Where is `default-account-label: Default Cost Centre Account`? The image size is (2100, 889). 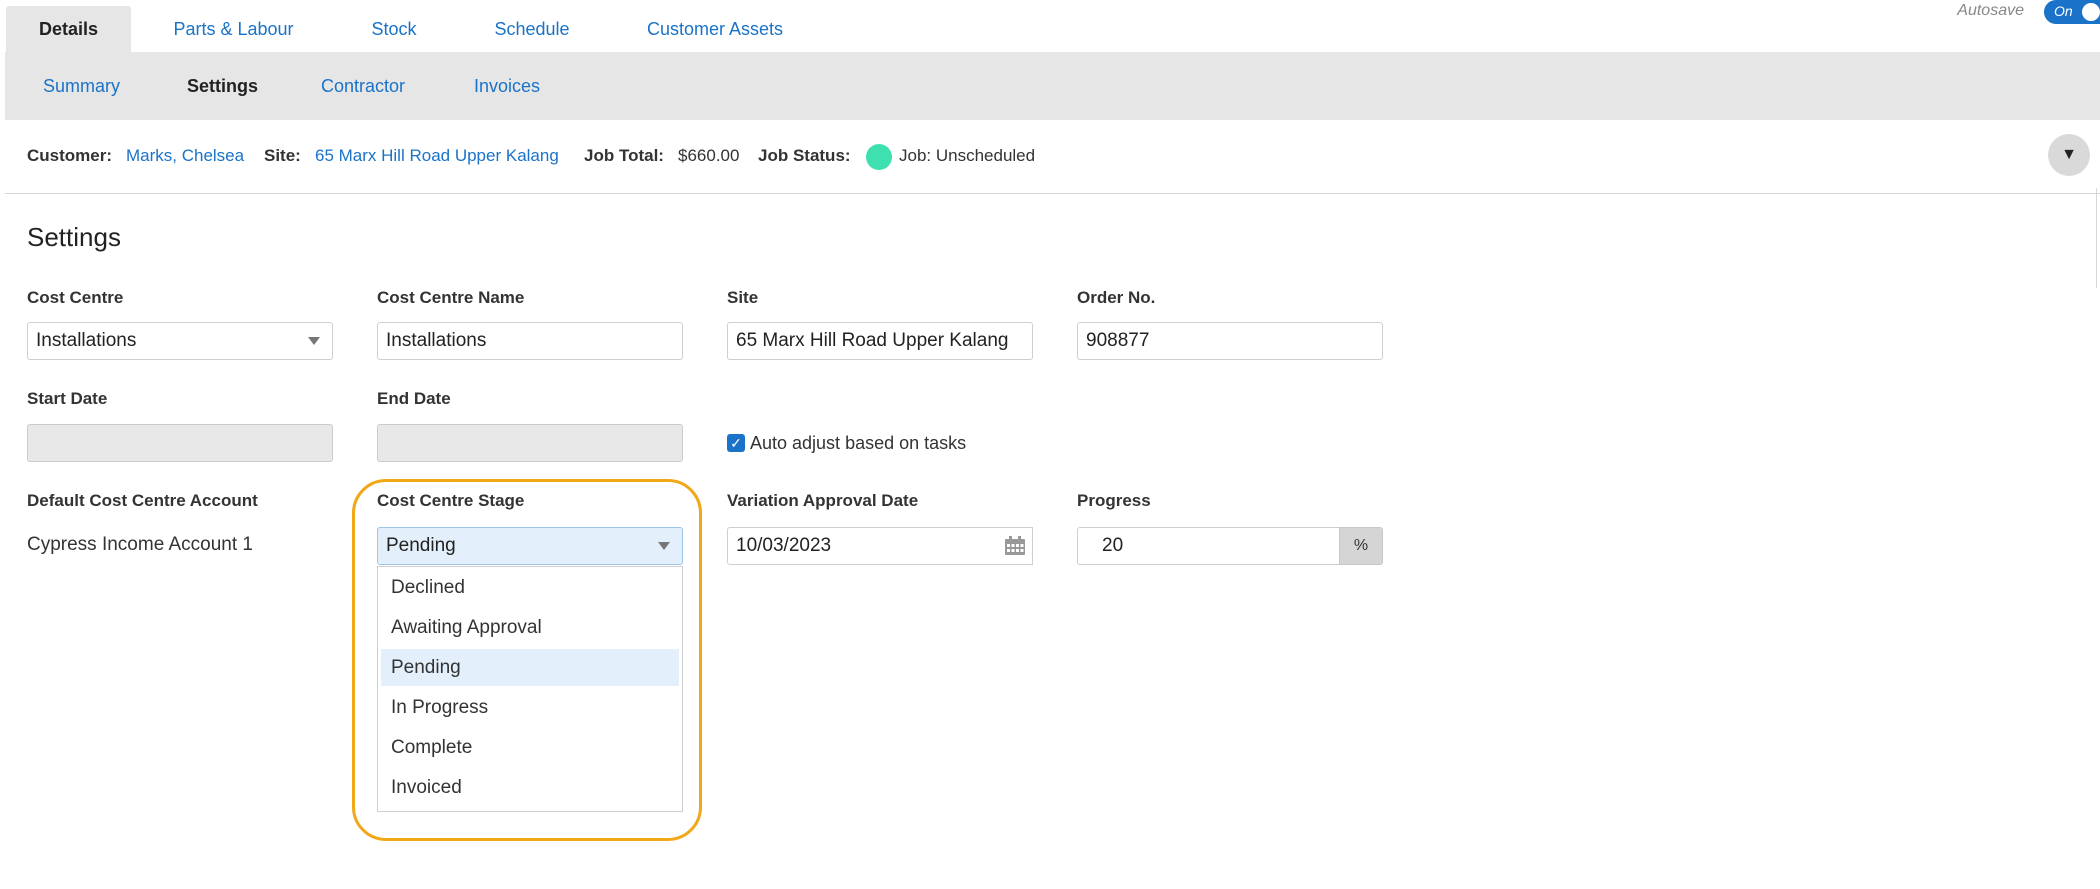
default-account-label: Default Cost Centre Account is located at coordinates (142, 500).